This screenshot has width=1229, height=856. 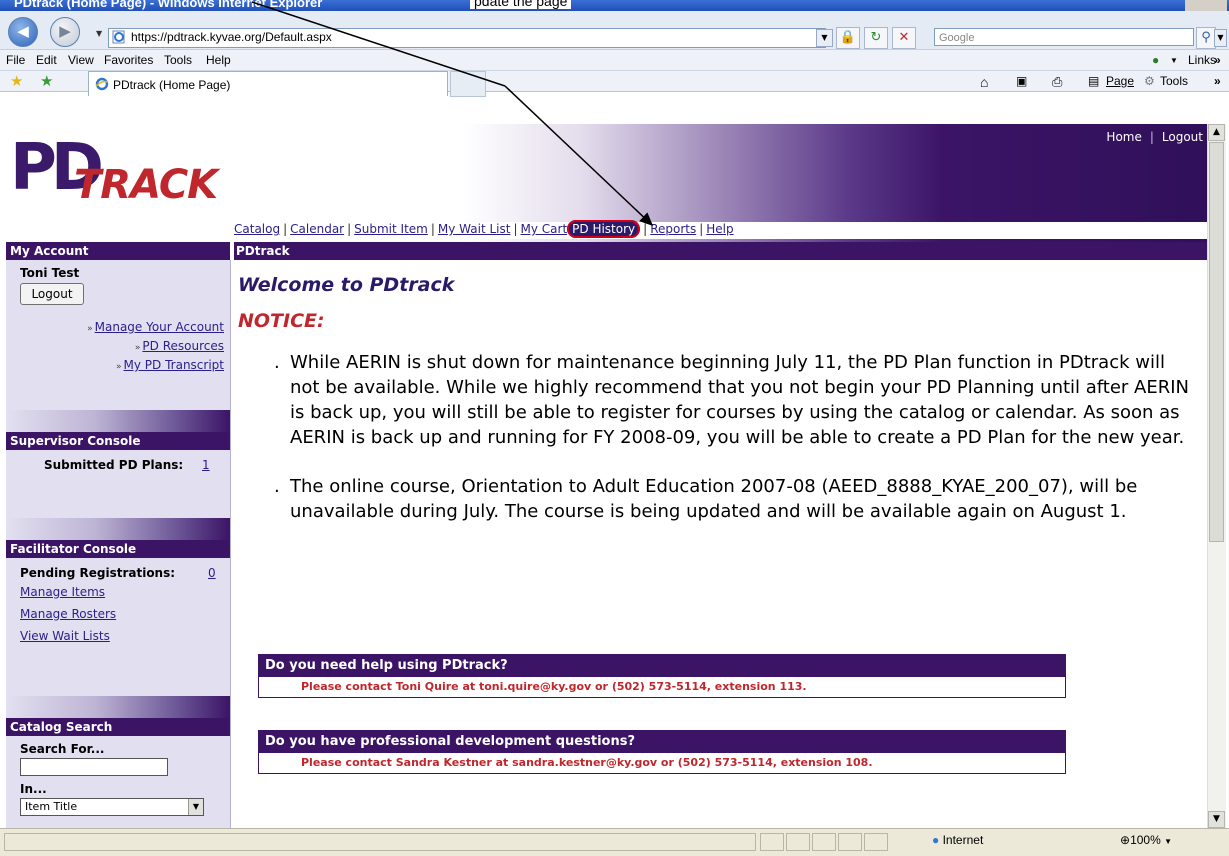 What do you see at coordinates (904, 38) in the screenshot?
I see `stop-icon: ✕` at bounding box center [904, 38].